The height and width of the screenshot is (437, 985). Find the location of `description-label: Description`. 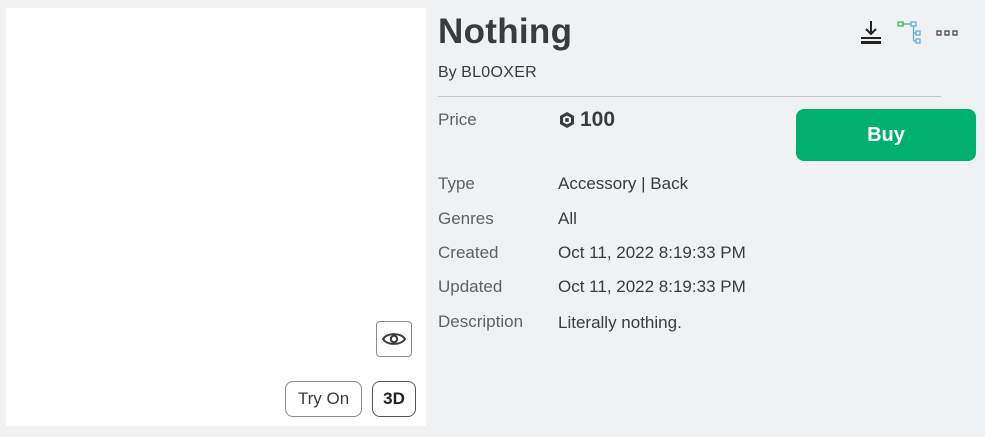

description-label: Description is located at coordinates (481, 321).